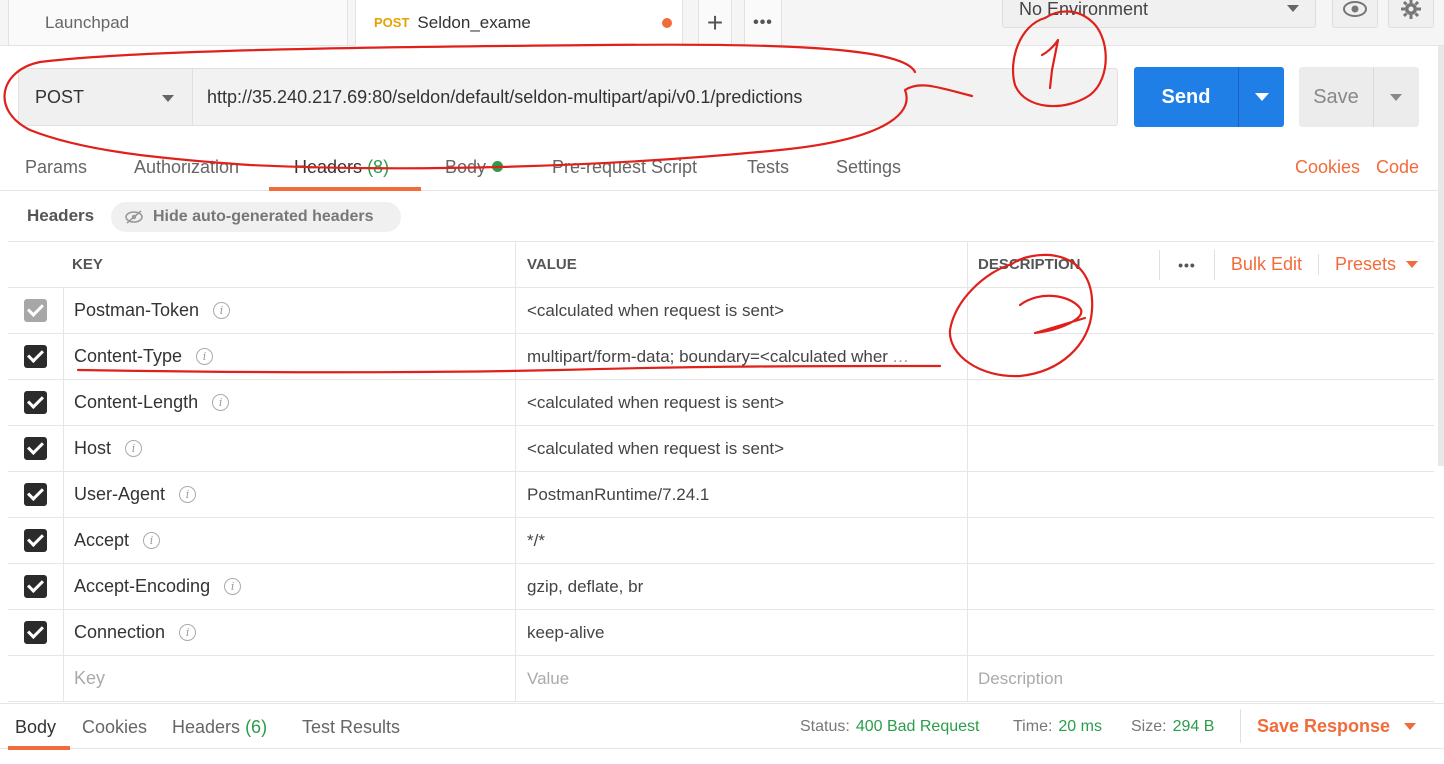 The height and width of the screenshot is (764, 1444). I want to click on tab-seldon-exame: POST Seldon_exame, so click(519, 23).